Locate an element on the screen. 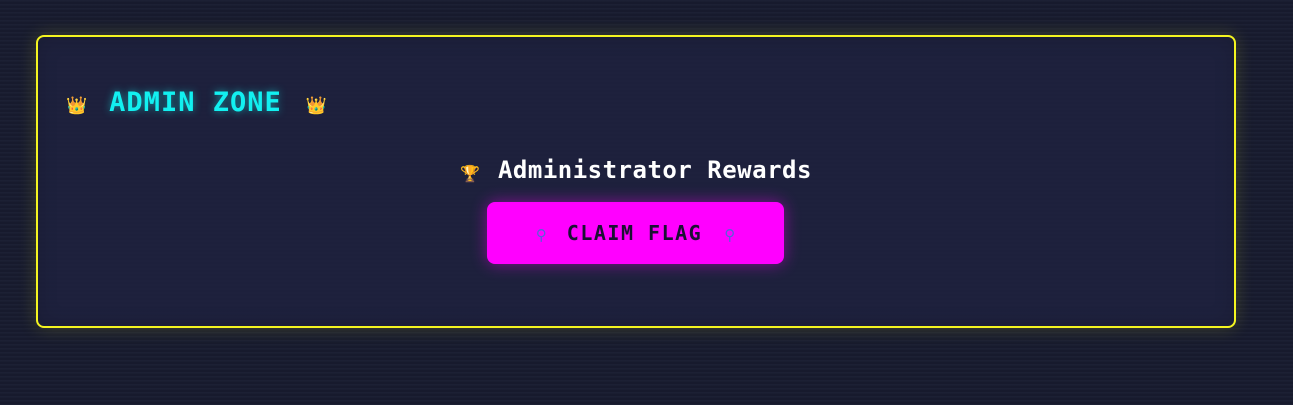  trophy-icon: 🏆 is located at coordinates (470, 173).